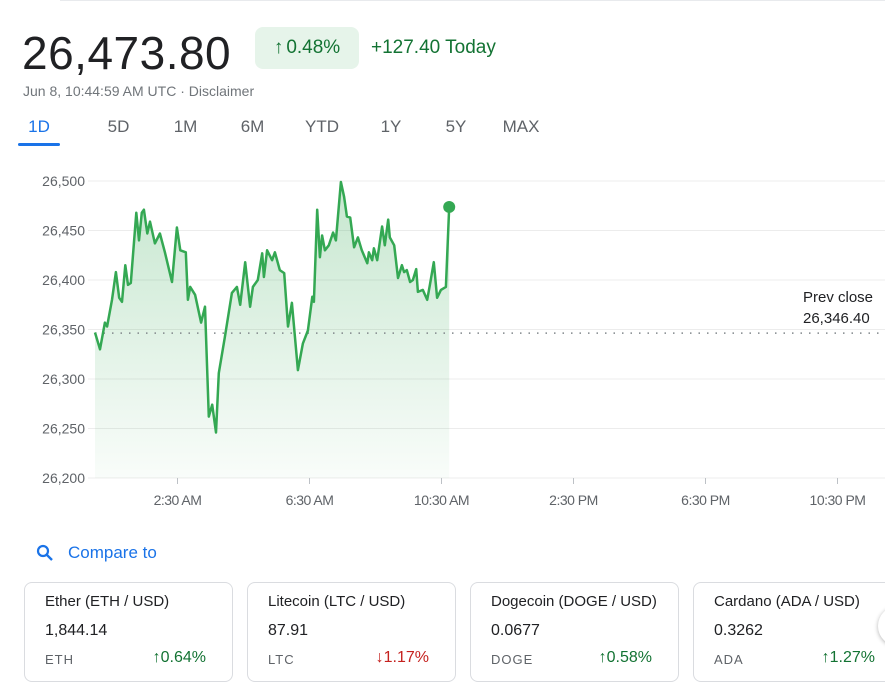 This screenshot has width=885, height=682. I want to click on change-percent: 0.48%, so click(313, 47).